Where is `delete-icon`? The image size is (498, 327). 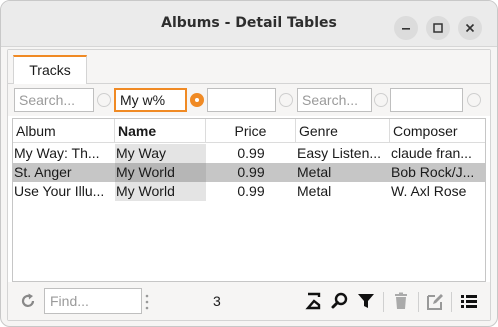
delete-icon is located at coordinates (401, 300).